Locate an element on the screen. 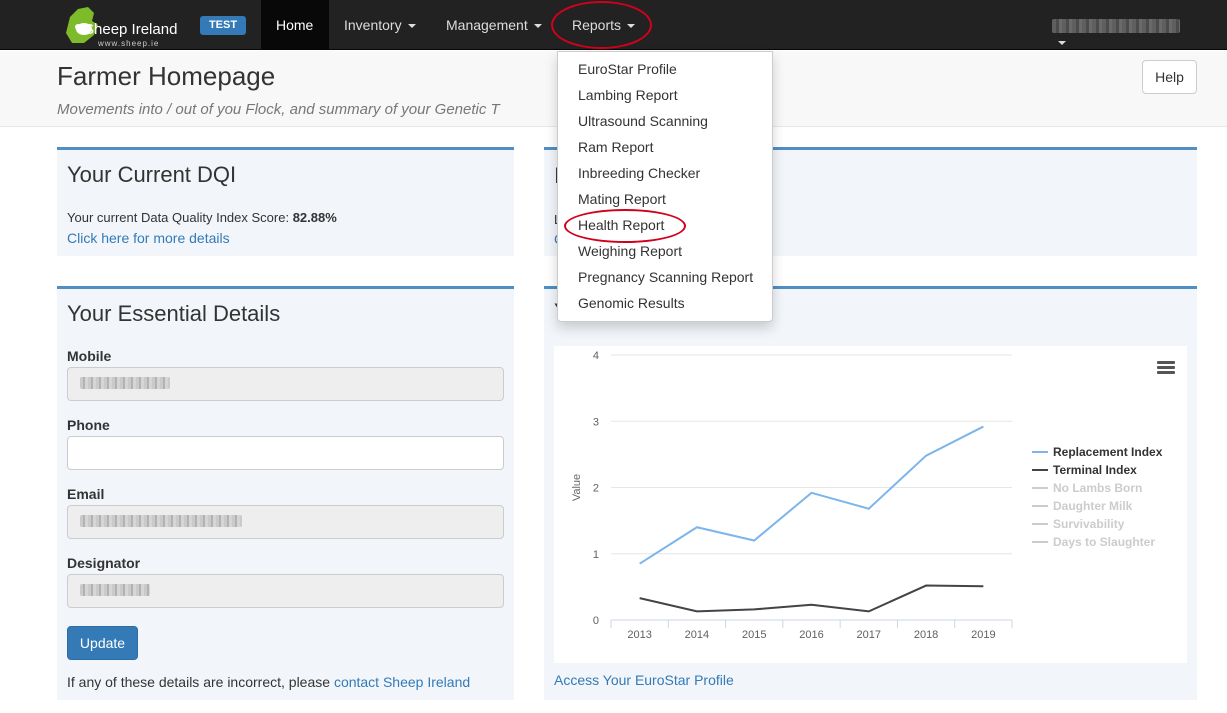 This screenshot has width=1227, height=713. eurostar-profile-link: Access Your EuroStar Profile is located at coordinates (644, 680).